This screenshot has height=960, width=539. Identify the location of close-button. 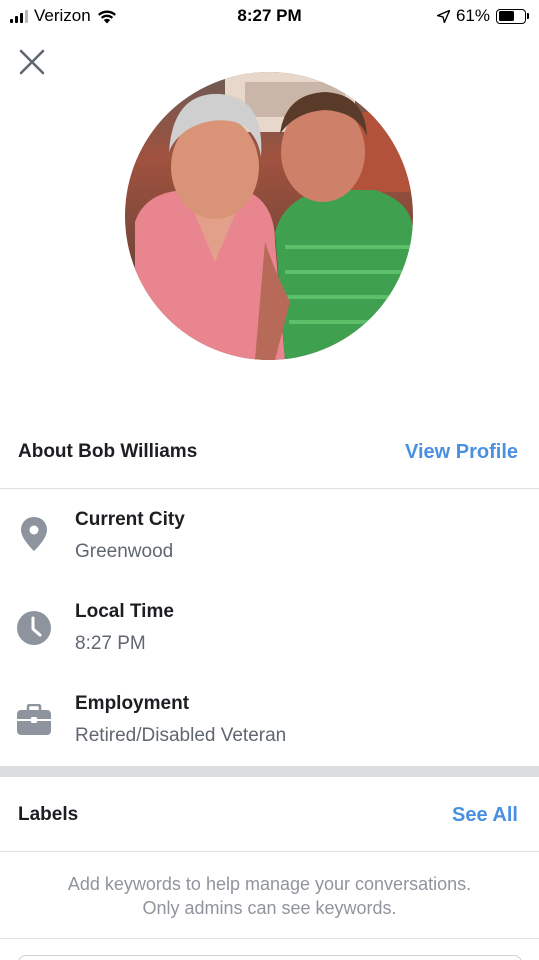
(32, 62).